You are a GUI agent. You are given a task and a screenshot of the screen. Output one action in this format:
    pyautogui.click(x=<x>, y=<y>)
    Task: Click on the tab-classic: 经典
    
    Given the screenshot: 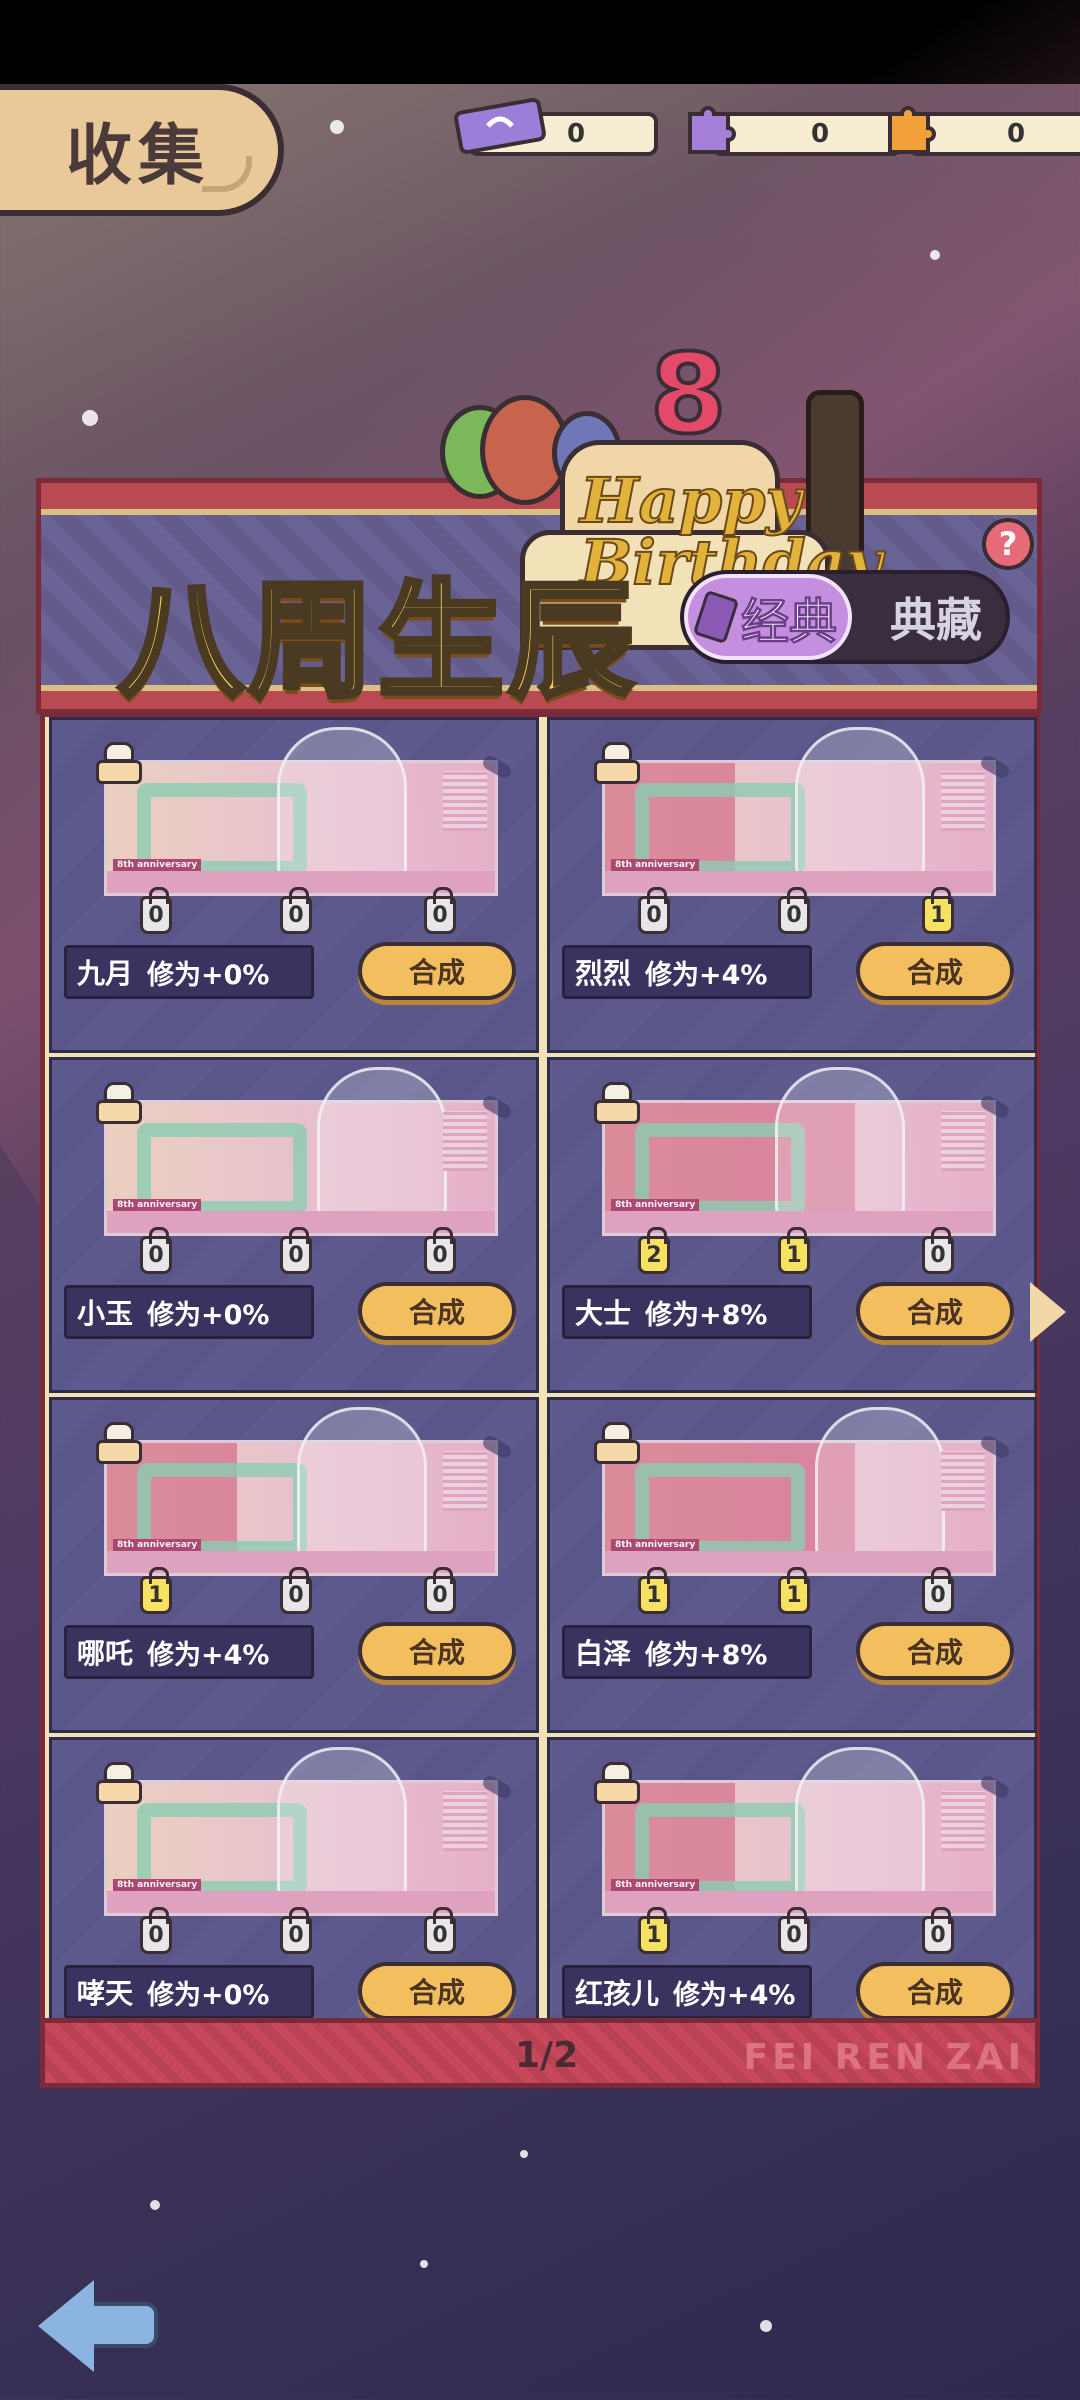 What is the action you would take?
    pyautogui.click(x=768, y=617)
    